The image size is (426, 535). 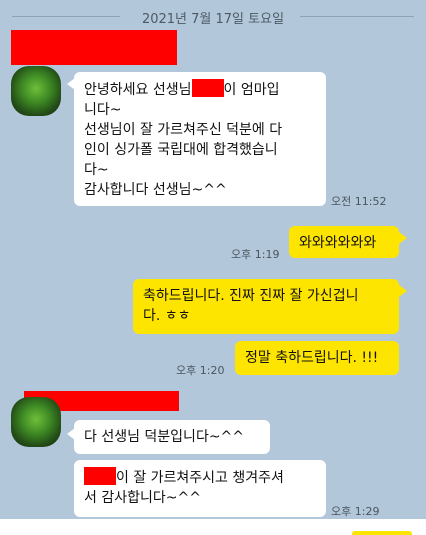 What do you see at coordinates (200, 370) in the screenshot?
I see `message-time: 오후 1:20` at bounding box center [200, 370].